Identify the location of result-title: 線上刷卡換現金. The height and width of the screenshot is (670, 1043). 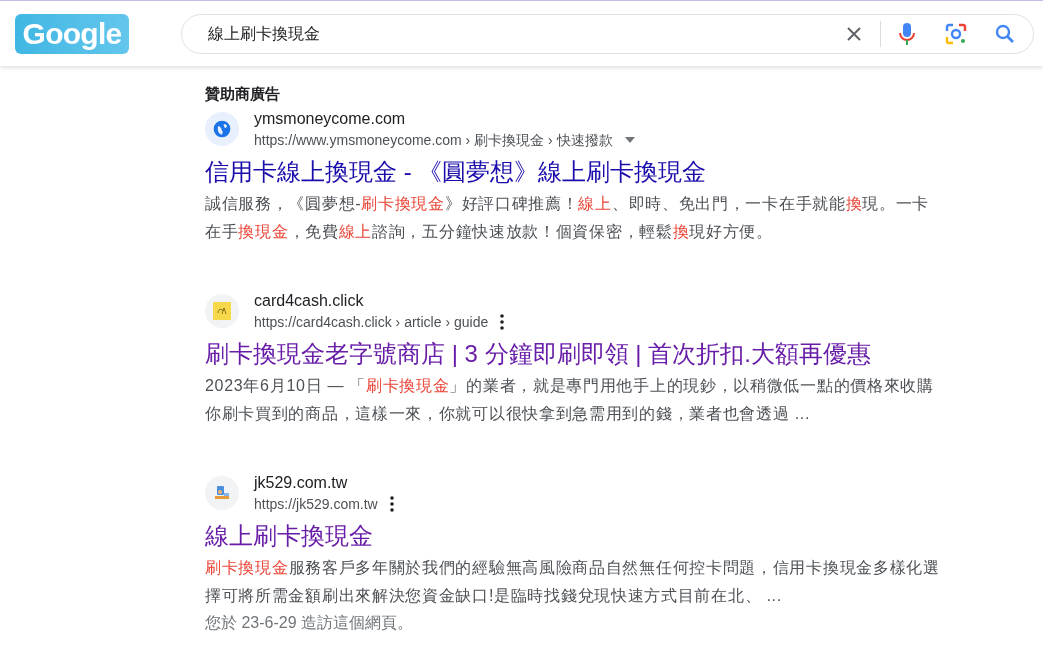
(624, 536).